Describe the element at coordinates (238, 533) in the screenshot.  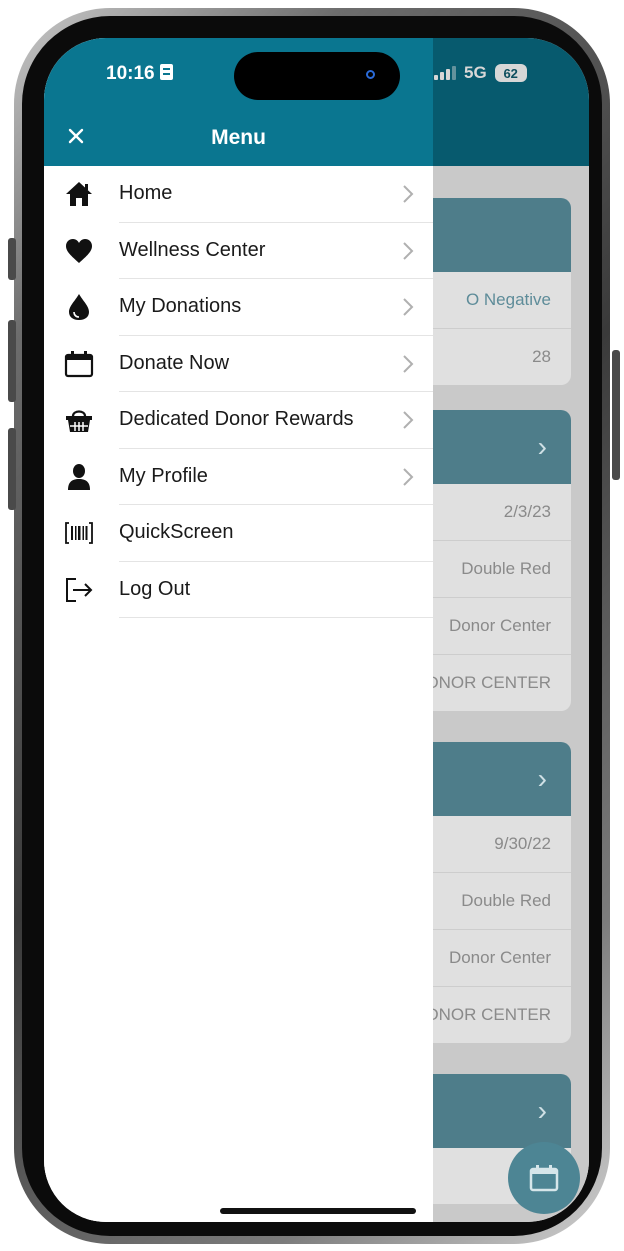
I see `menu-item-quickscreen: QuickScreen` at that location.